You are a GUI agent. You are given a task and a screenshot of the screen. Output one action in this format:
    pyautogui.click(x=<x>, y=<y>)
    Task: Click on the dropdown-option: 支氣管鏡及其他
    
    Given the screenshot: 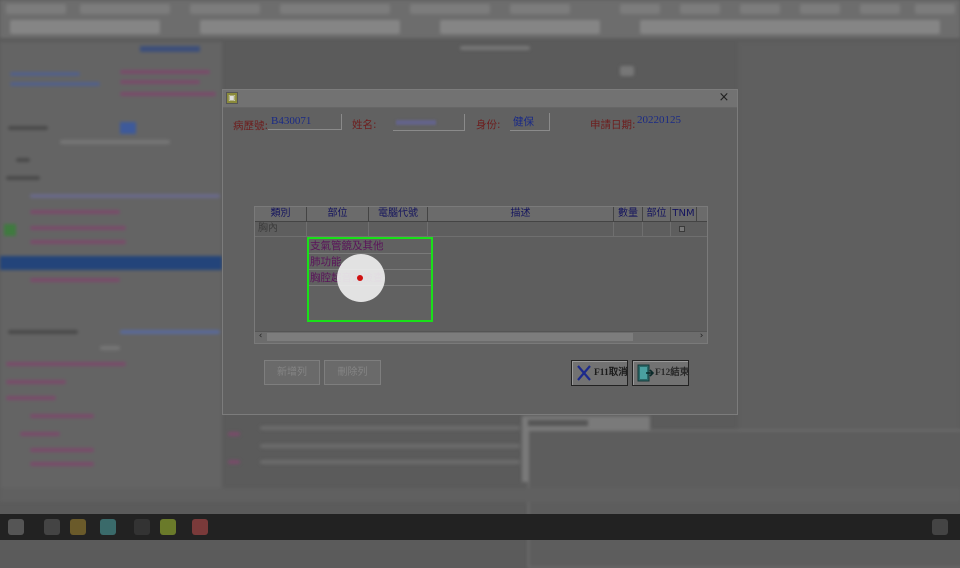 What is the action you would take?
    pyautogui.click(x=370, y=246)
    